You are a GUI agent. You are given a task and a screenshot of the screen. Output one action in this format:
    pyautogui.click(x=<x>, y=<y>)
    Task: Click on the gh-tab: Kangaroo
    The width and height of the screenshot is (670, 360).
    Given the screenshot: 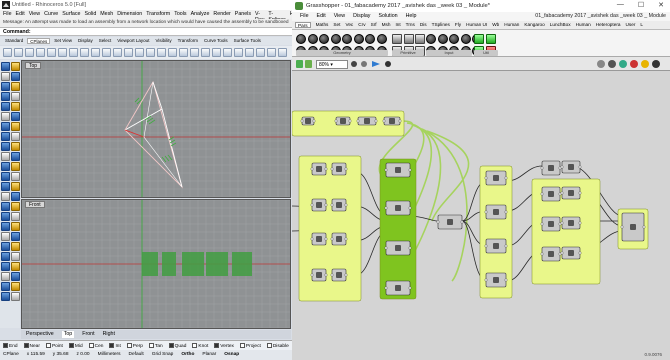 What is the action you would take?
    pyautogui.click(x=534, y=25)
    